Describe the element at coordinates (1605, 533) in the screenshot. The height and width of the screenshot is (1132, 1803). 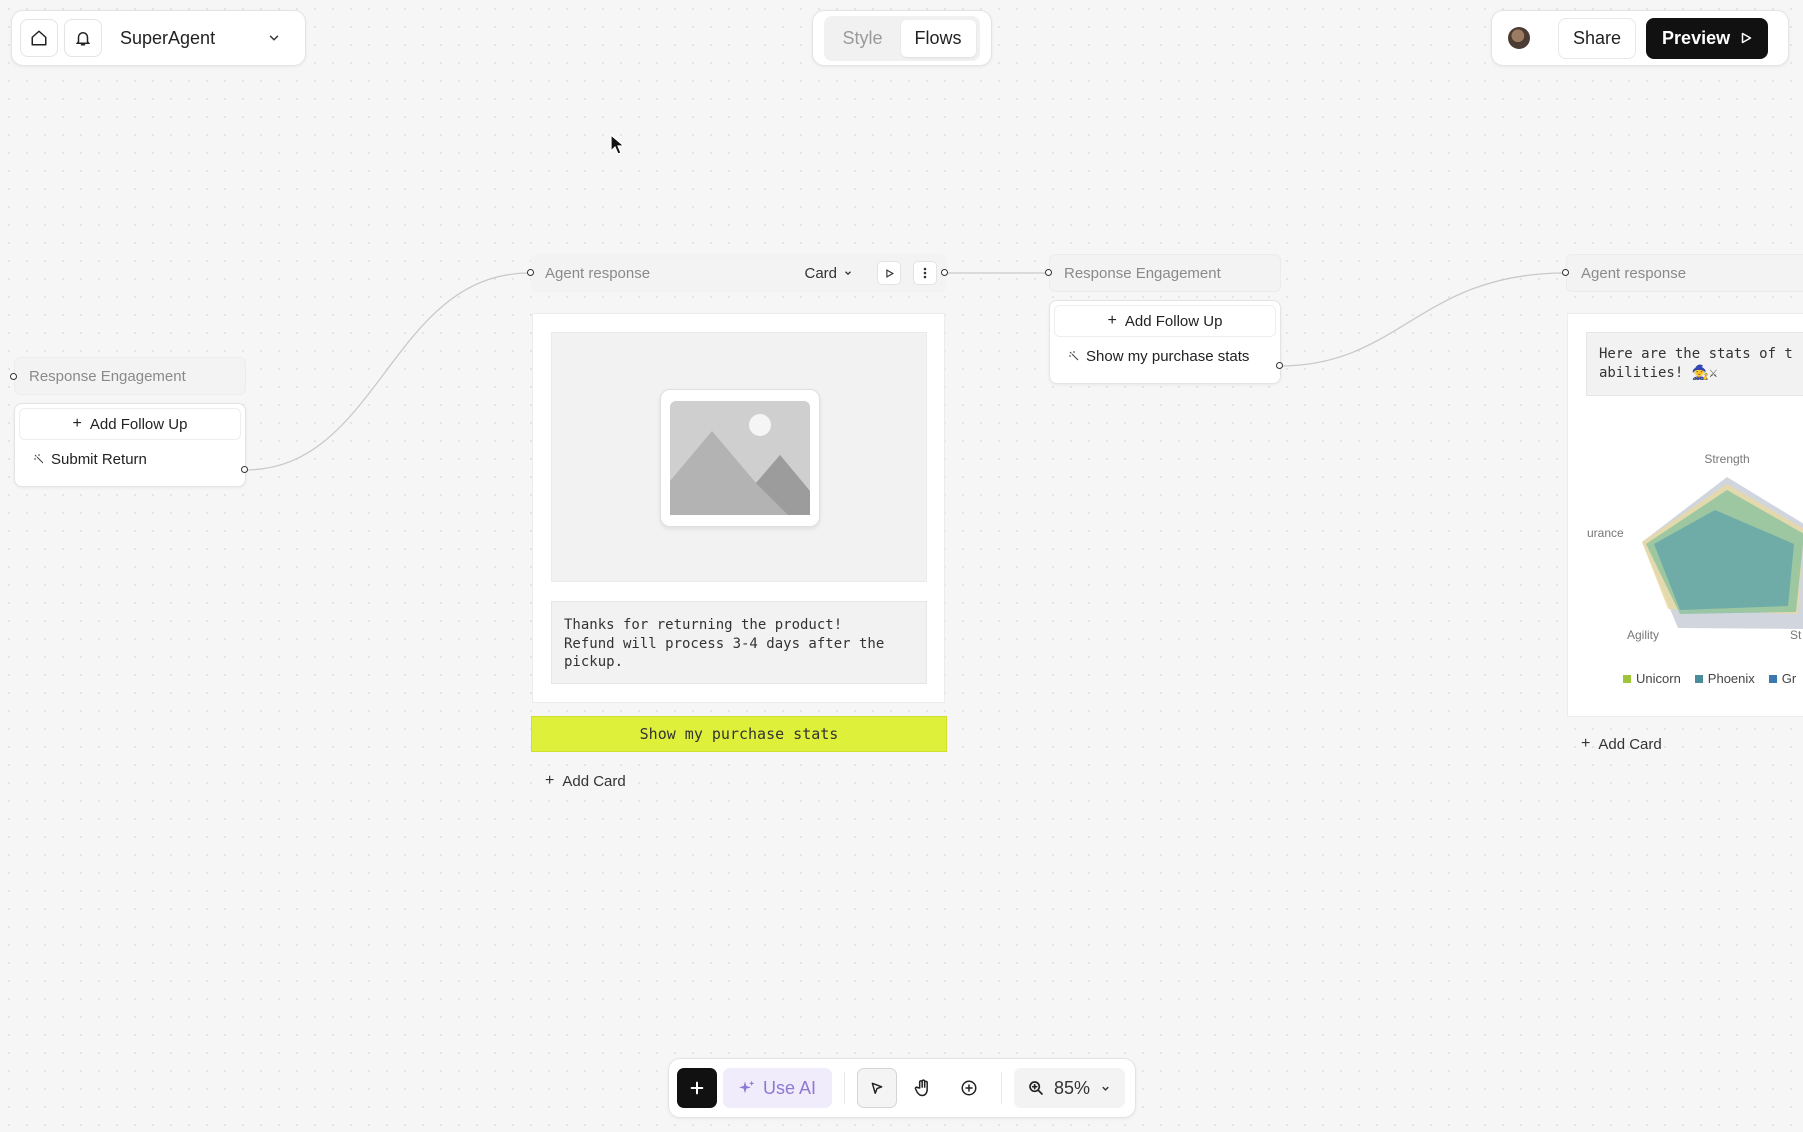
I see `radar-axis-label: urance` at that location.